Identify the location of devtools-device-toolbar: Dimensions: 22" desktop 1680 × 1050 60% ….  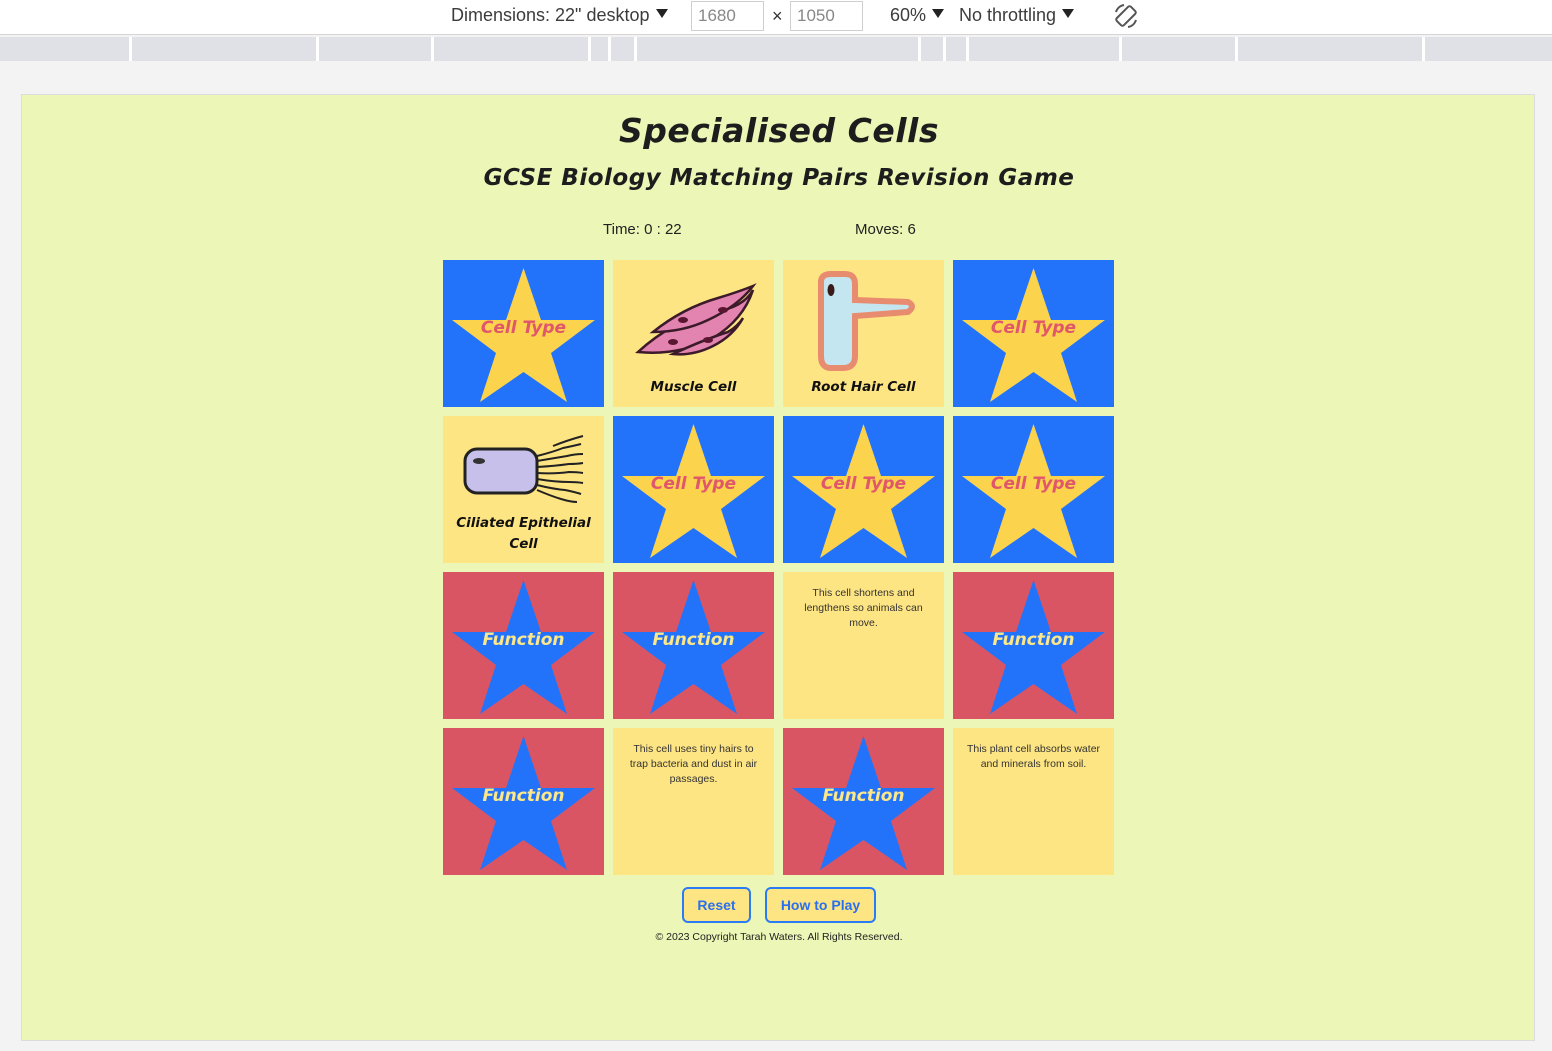
(776, 17).